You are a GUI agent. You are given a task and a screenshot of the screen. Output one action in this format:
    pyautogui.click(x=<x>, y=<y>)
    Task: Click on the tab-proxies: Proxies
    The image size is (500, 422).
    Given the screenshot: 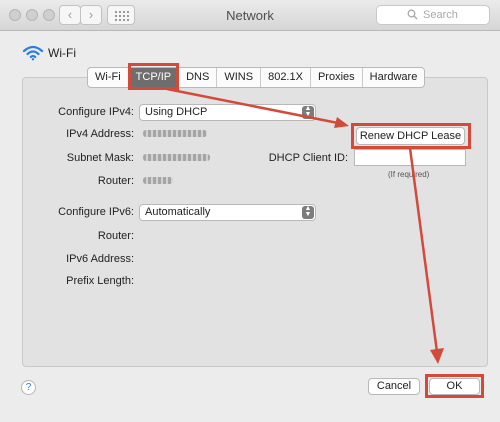 What is the action you would take?
    pyautogui.click(x=337, y=77)
    